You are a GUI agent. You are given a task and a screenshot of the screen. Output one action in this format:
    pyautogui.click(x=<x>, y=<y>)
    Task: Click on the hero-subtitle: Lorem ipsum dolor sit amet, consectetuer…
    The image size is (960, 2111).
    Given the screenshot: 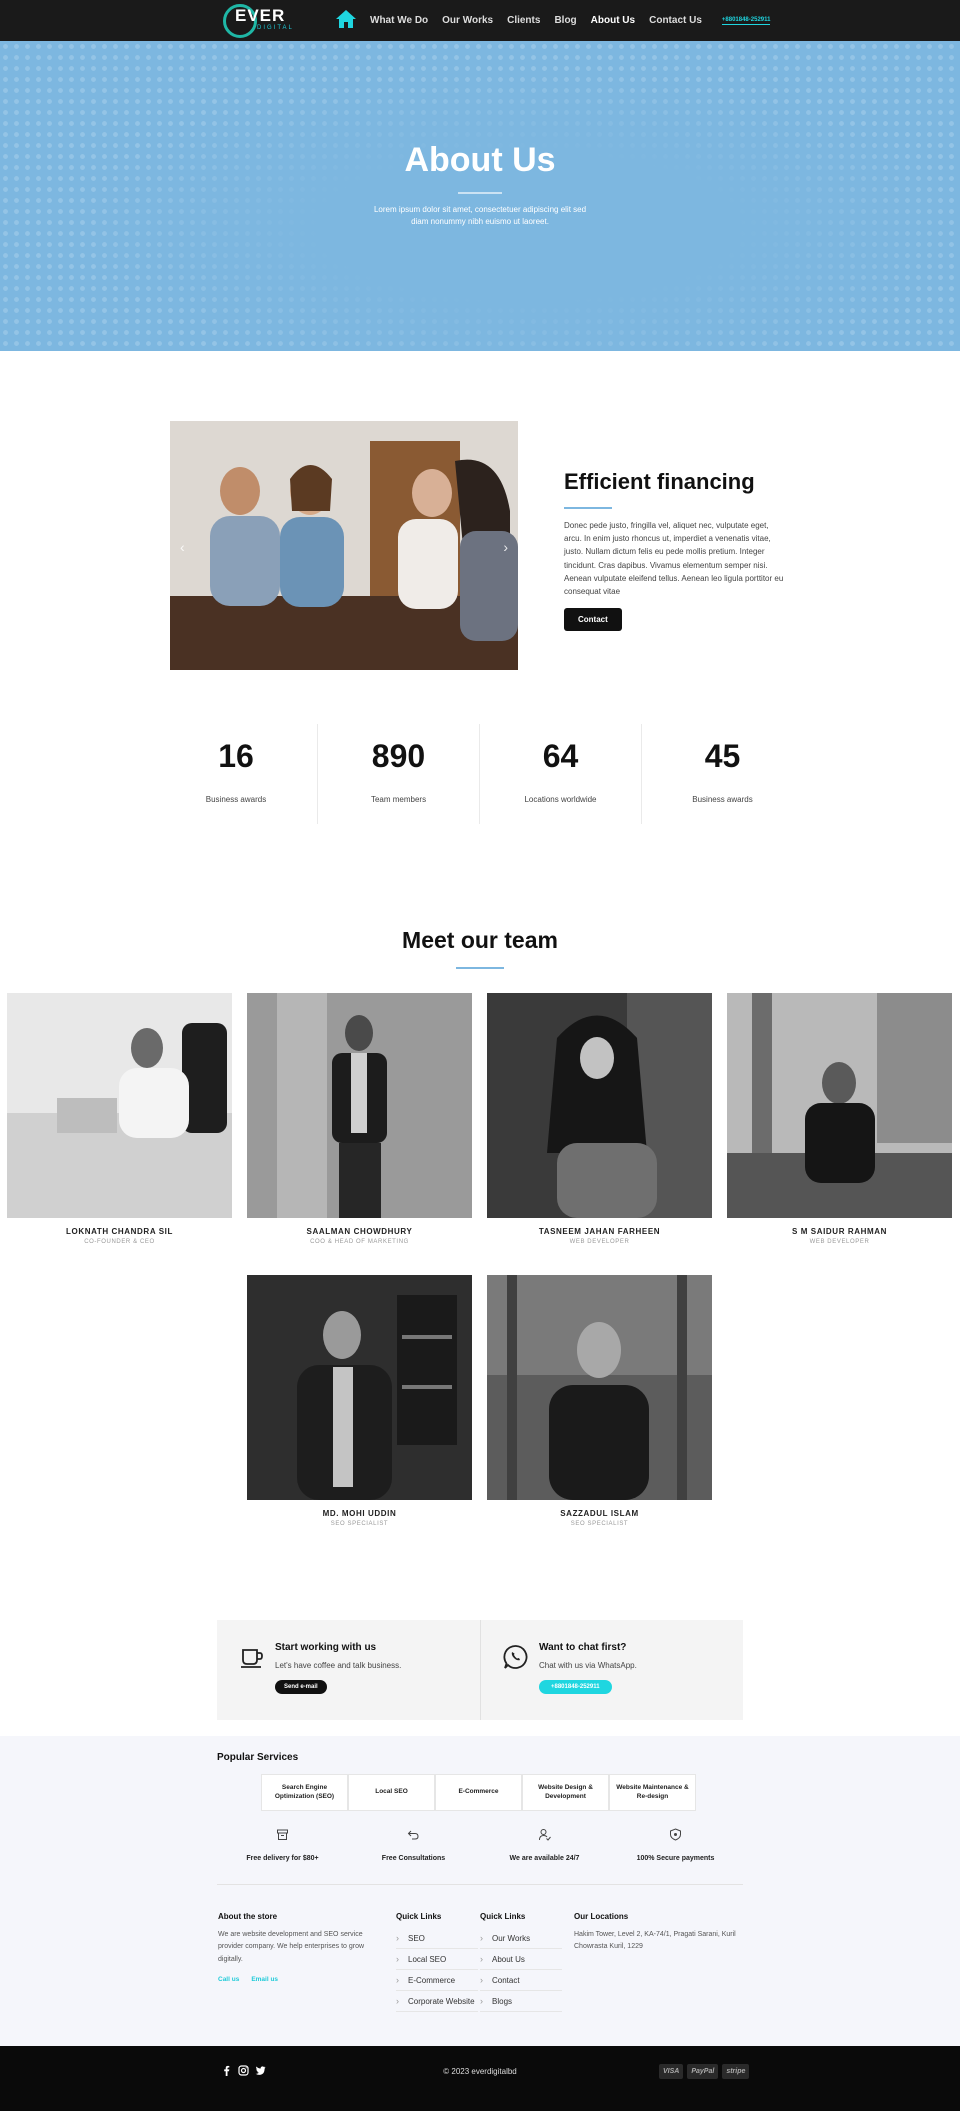 What is the action you would take?
    pyautogui.click(x=480, y=215)
    